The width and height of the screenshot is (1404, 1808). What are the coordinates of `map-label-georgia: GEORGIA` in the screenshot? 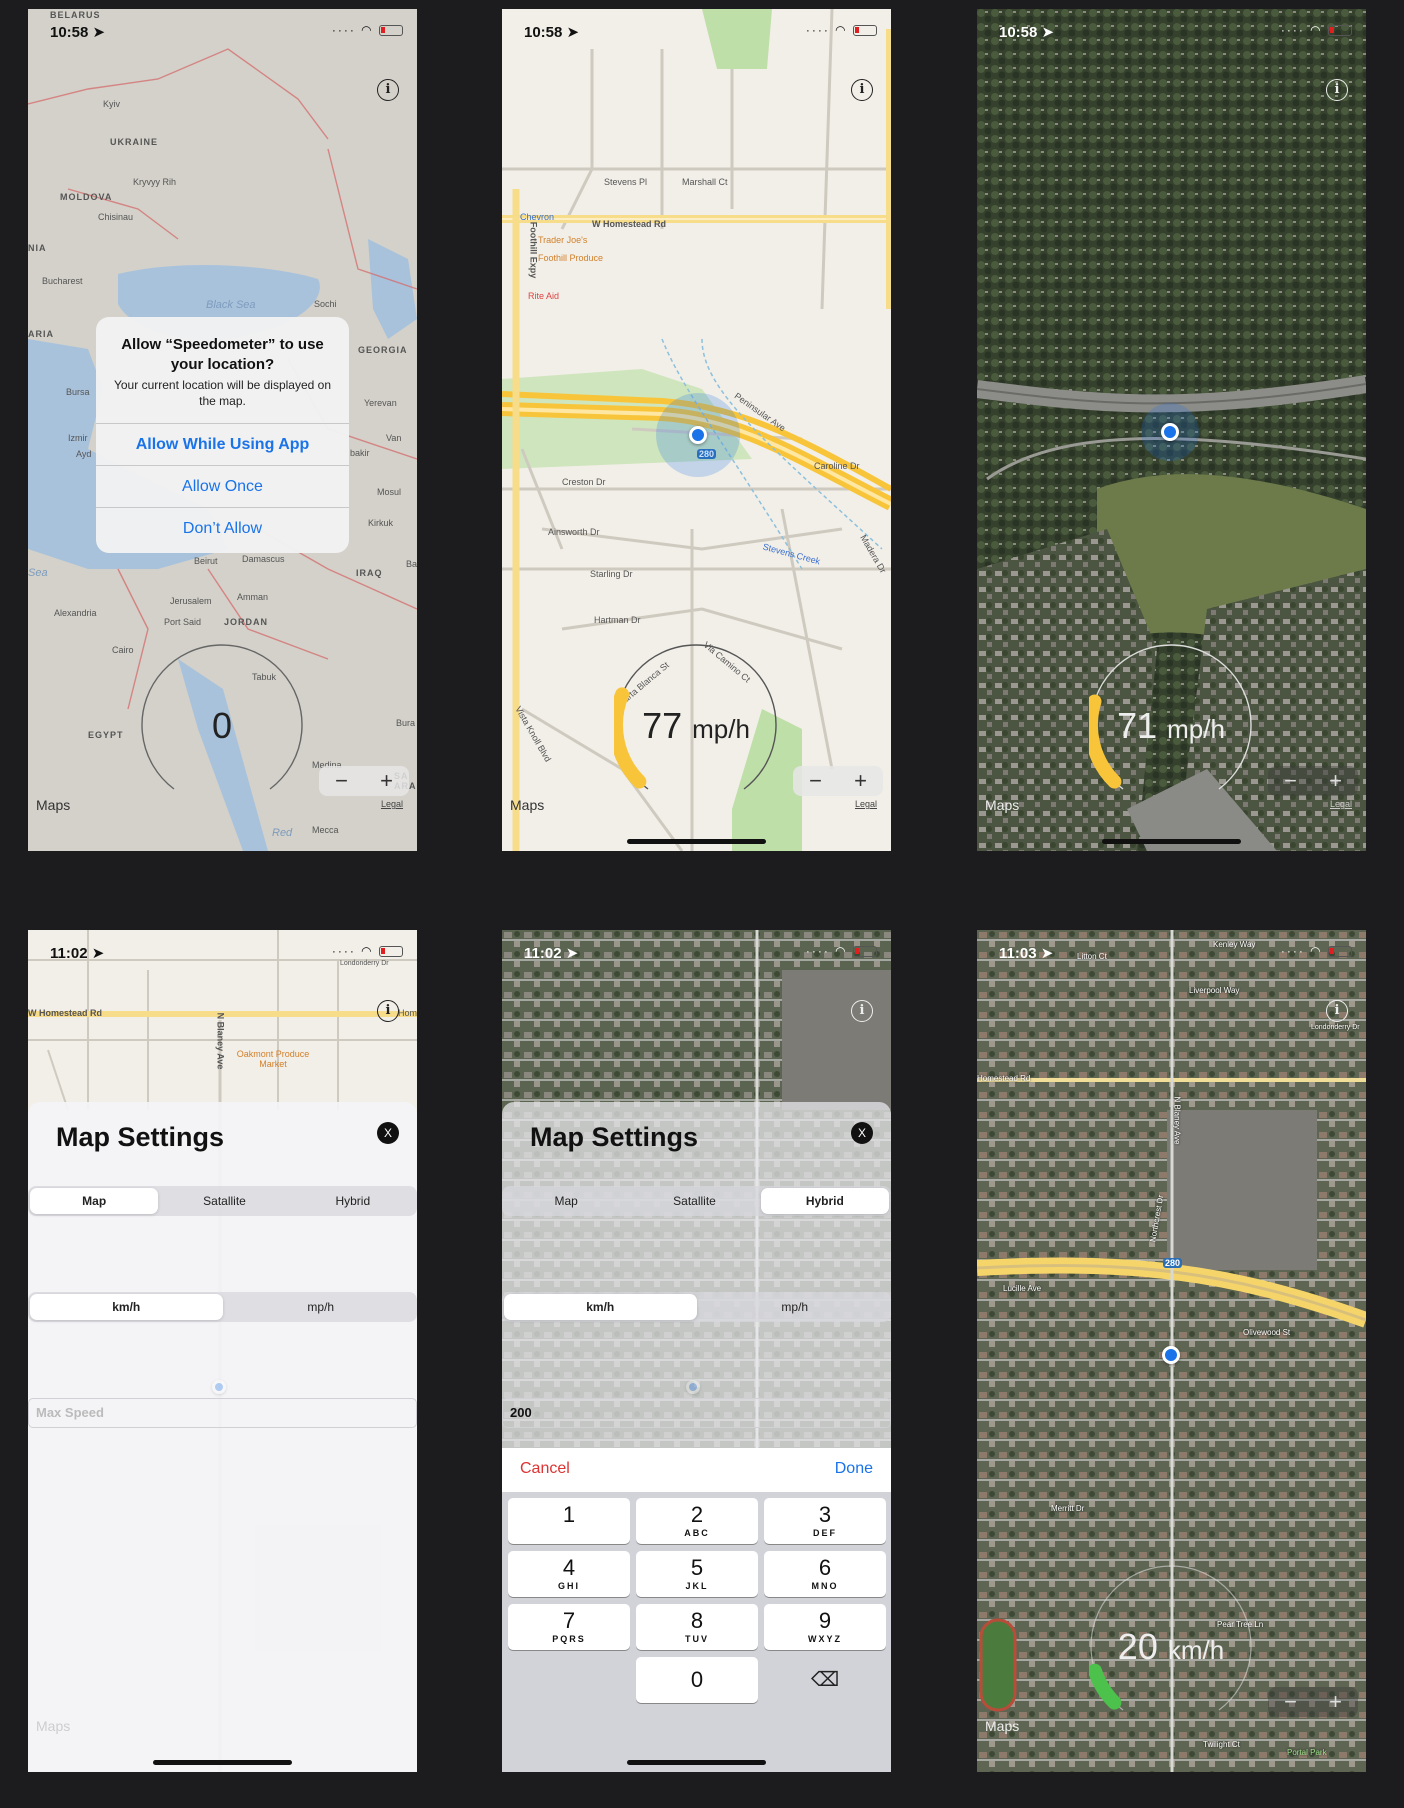 It's located at (383, 350).